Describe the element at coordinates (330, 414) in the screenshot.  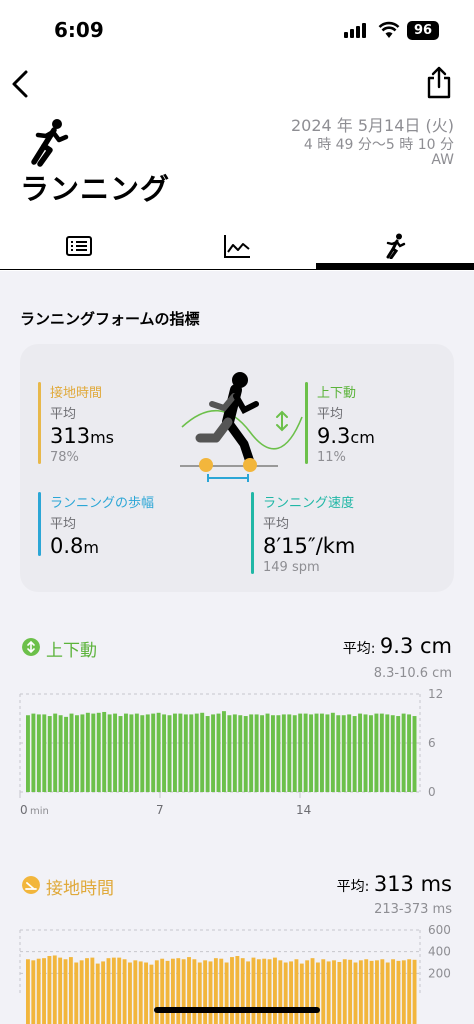
I see `vertical-osc-sub: 平均` at that location.